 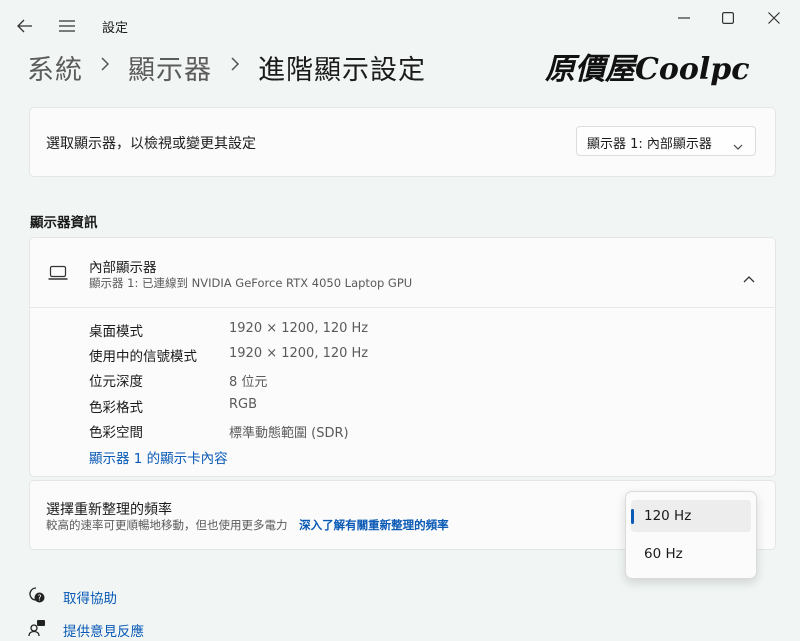 What do you see at coordinates (243, 404) in the screenshot?
I see `info-row-value: RGB` at bounding box center [243, 404].